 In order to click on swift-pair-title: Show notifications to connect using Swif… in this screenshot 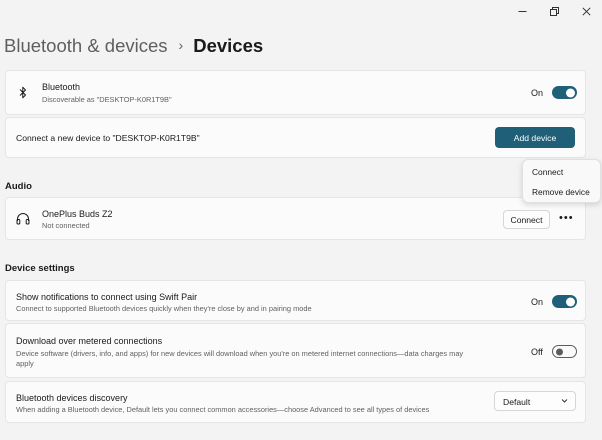, I will do `click(107, 297)`.